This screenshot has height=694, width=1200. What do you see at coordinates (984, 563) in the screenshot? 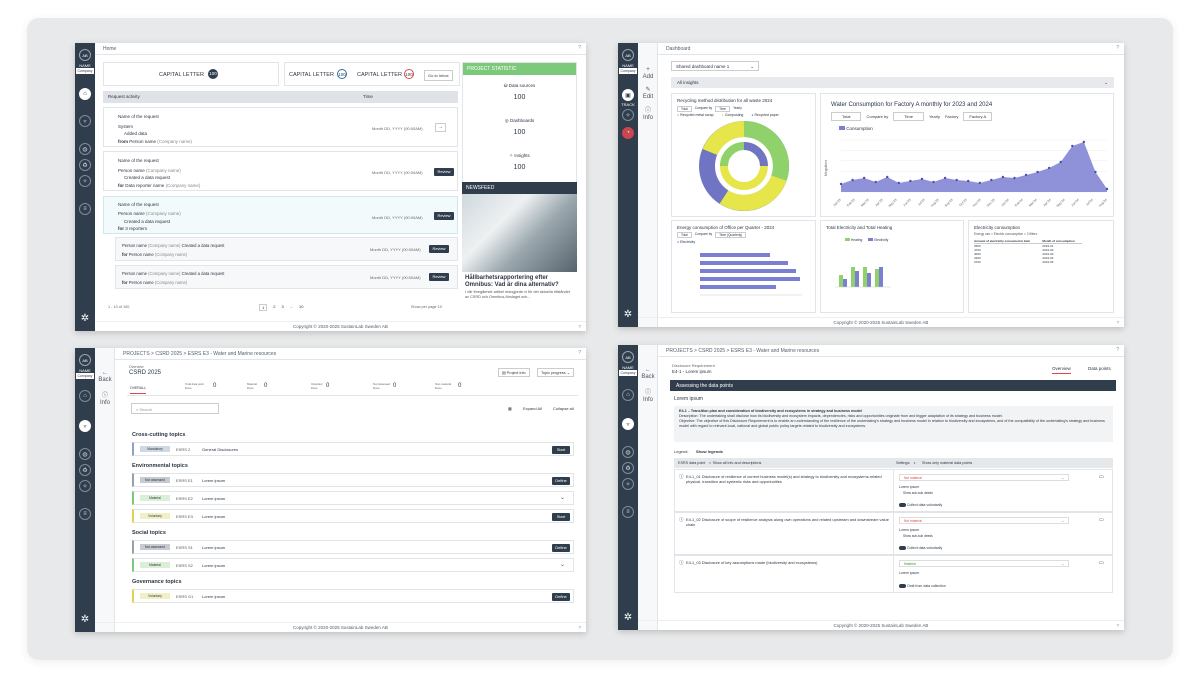
I see `materiality-select: Material ⌄` at bounding box center [984, 563].